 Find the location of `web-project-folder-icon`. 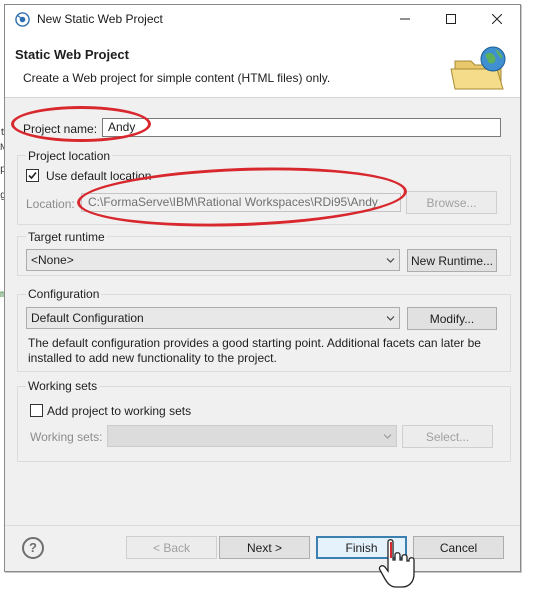

web-project-folder-icon is located at coordinates (478, 68).